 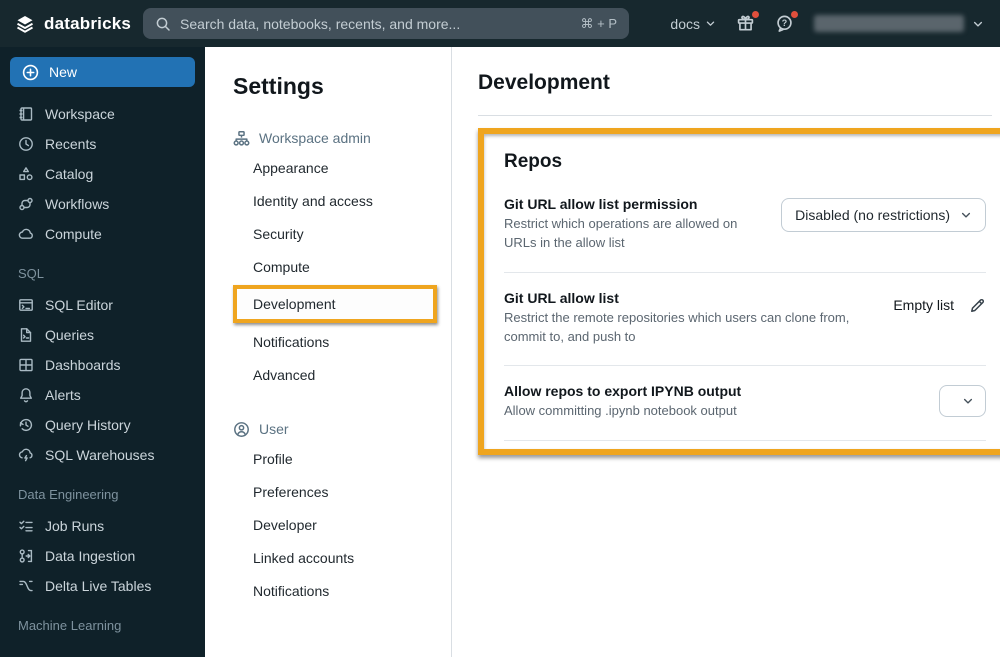 What do you see at coordinates (977, 305) in the screenshot?
I see `edit-pencil-icon` at bounding box center [977, 305].